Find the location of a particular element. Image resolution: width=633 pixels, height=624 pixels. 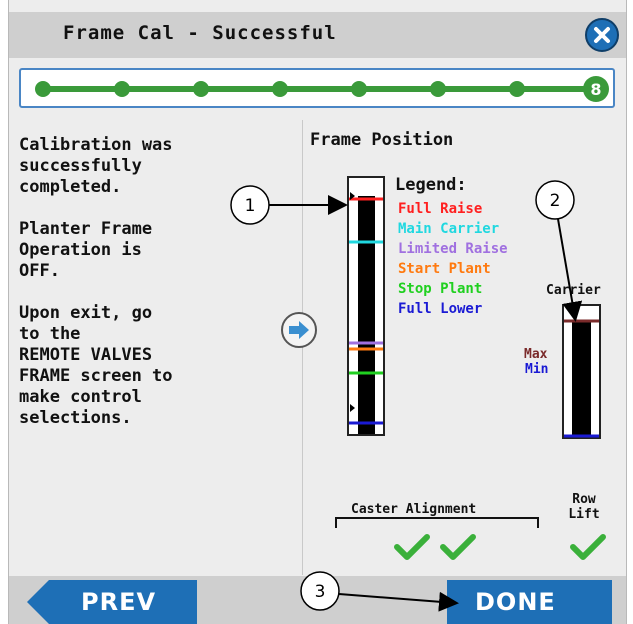

callout-2-arrow is located at coordinates (570, 270).